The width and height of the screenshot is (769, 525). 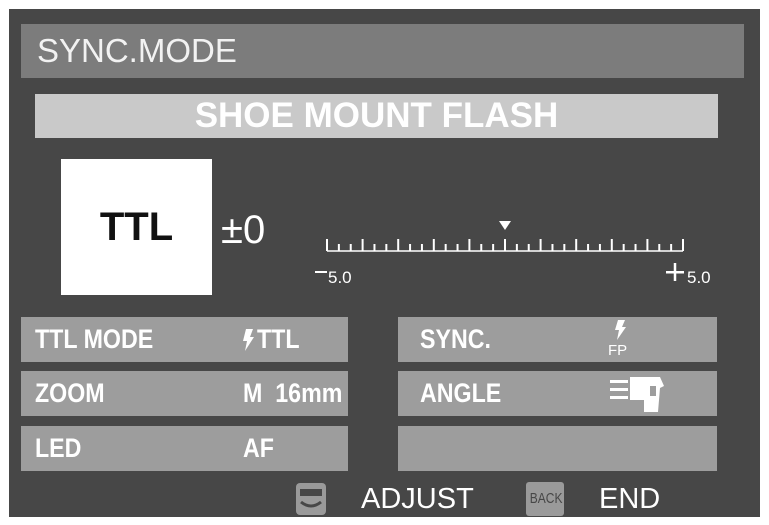 I want to click on plus-sign-v, so click(x=675, y=272).